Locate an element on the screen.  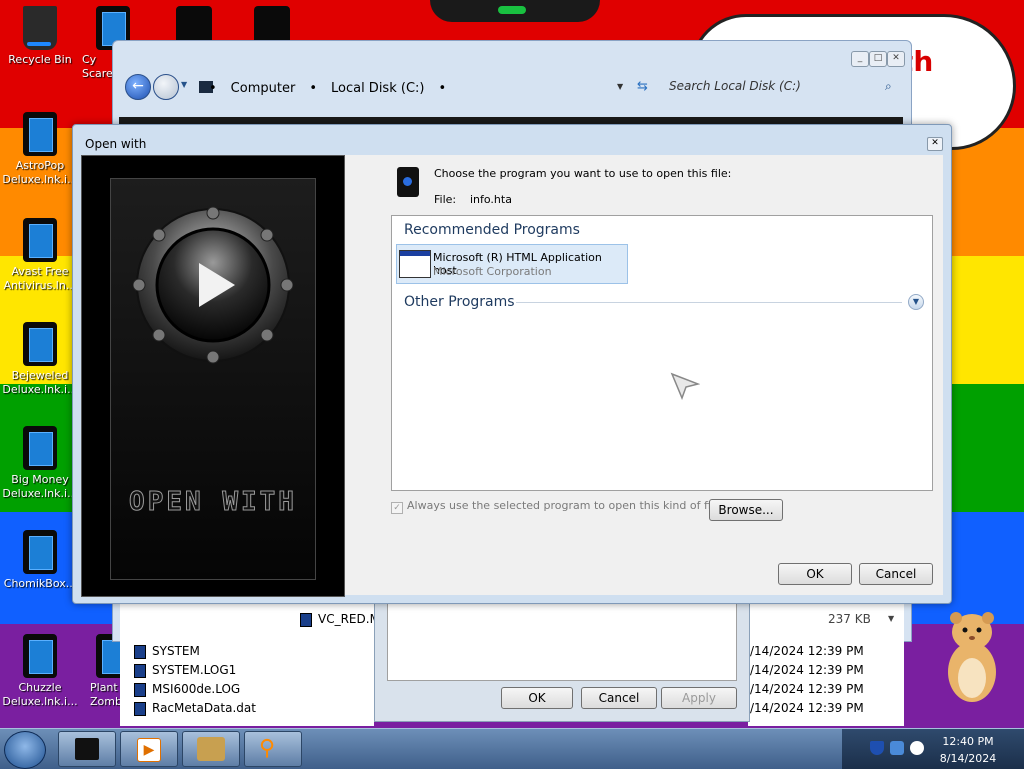
close-icon: ✕ is located at coordinates (935, 144).